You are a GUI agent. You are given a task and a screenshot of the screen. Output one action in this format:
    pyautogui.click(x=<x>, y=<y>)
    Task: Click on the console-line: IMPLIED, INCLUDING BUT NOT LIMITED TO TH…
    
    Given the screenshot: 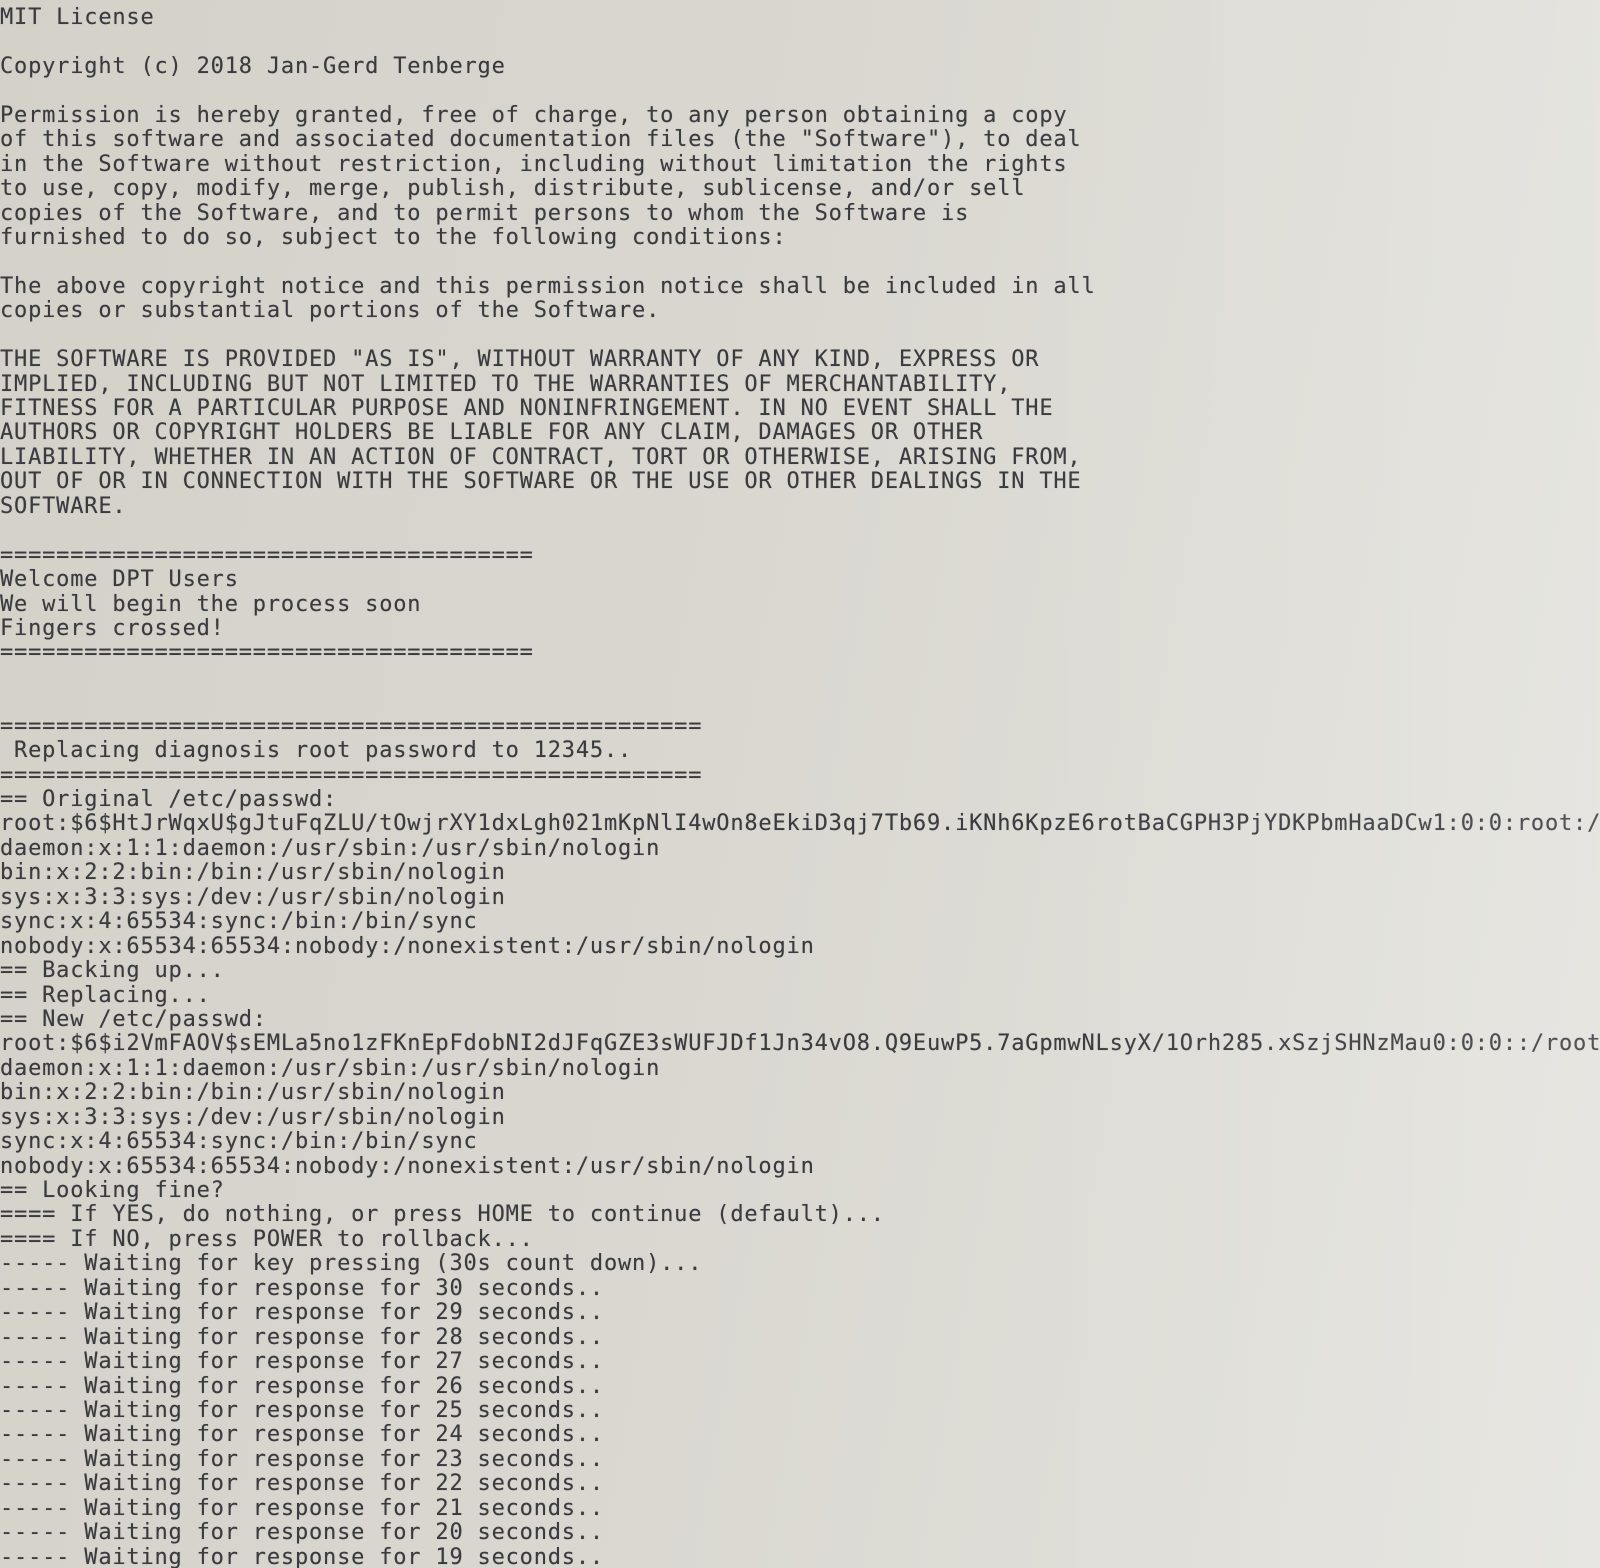 What is the action you would take?
    pyautogui.click(x=506, y=384)
    